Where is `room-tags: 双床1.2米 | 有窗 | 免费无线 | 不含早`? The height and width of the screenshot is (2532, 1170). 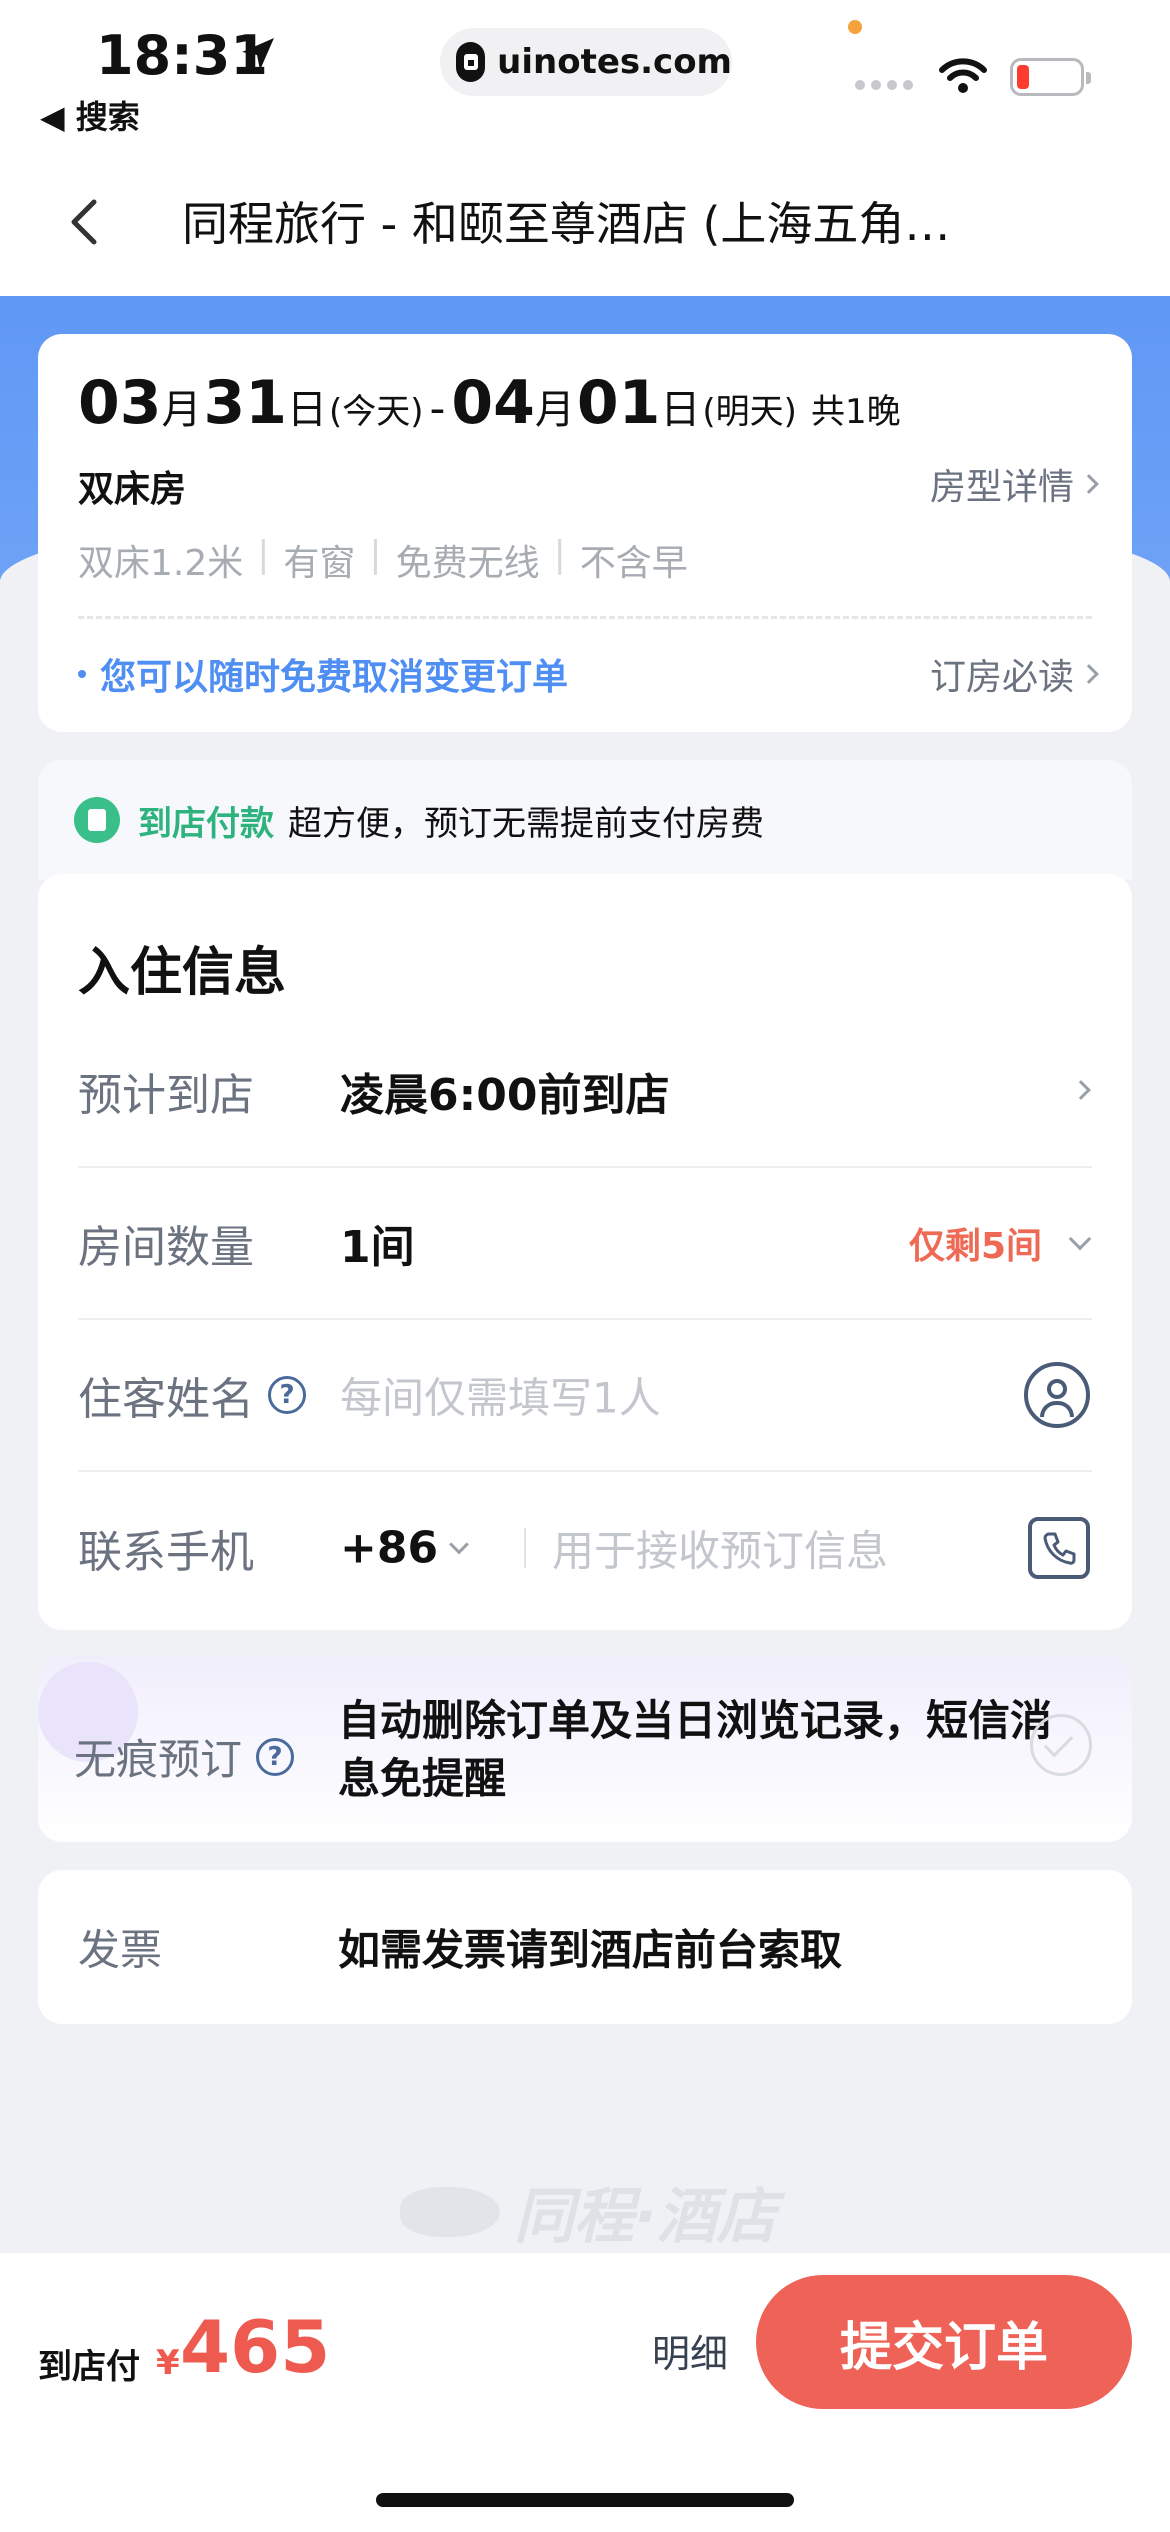 room-tags: 双床1.2米 | 有窗 | 免费无线 | 不含早 is located at coordinates (383, 560).